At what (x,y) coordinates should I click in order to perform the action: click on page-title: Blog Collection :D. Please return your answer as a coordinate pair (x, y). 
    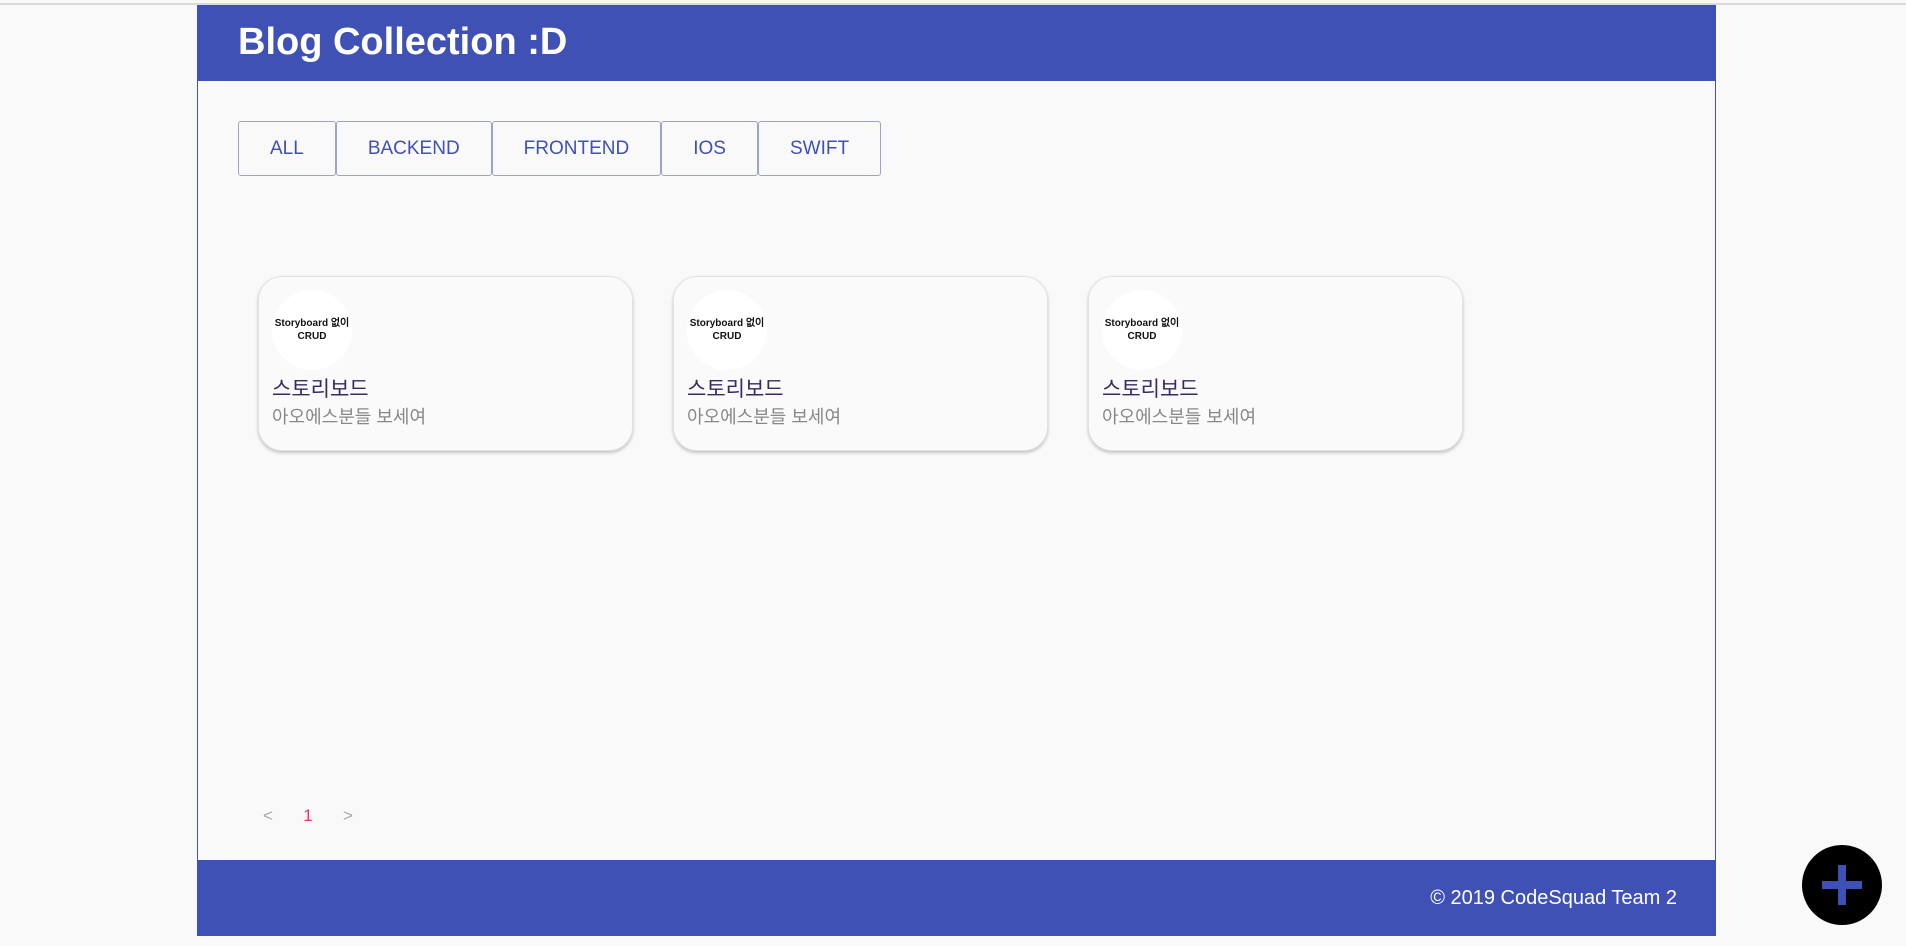
    Looking at the image, I should click on (403, 42).